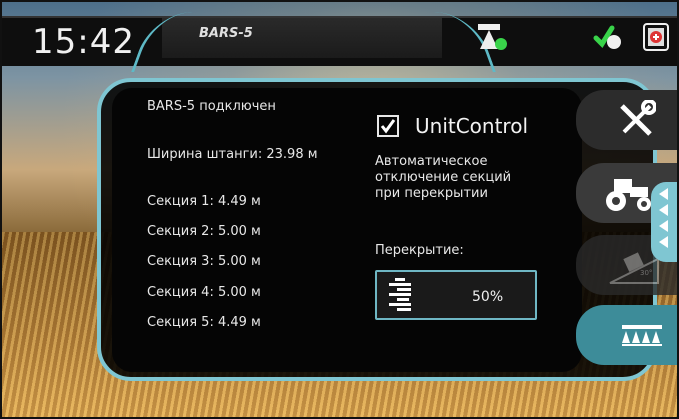 The height and width of the screenshot is (419, 679). I want to click on tilt-angle-label: 30°, so click(646, 273).